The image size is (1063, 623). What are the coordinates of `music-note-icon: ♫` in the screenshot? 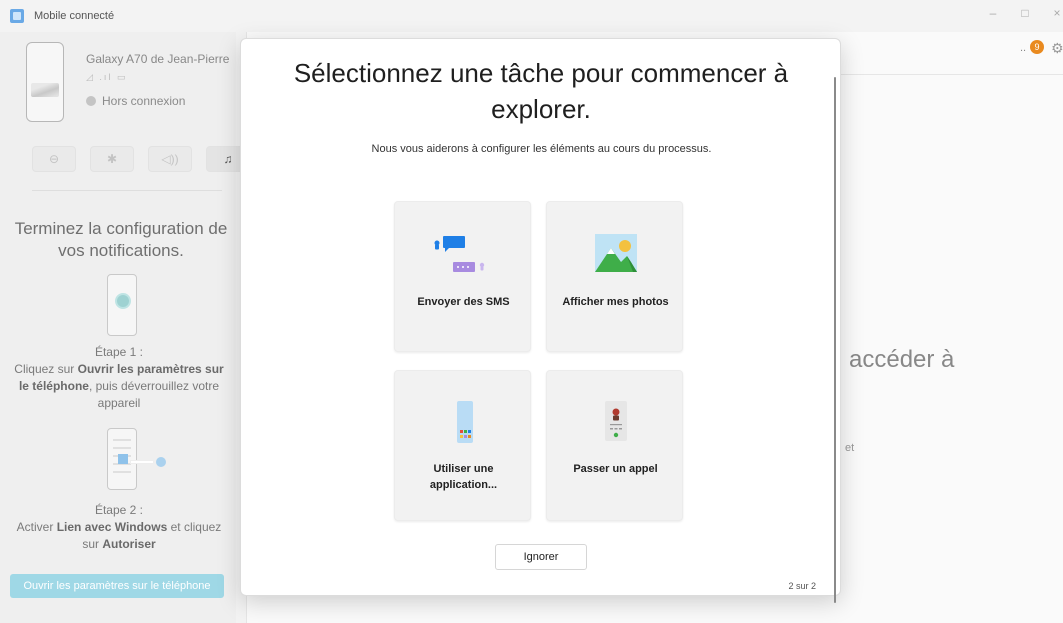 It's located at (228, 159).